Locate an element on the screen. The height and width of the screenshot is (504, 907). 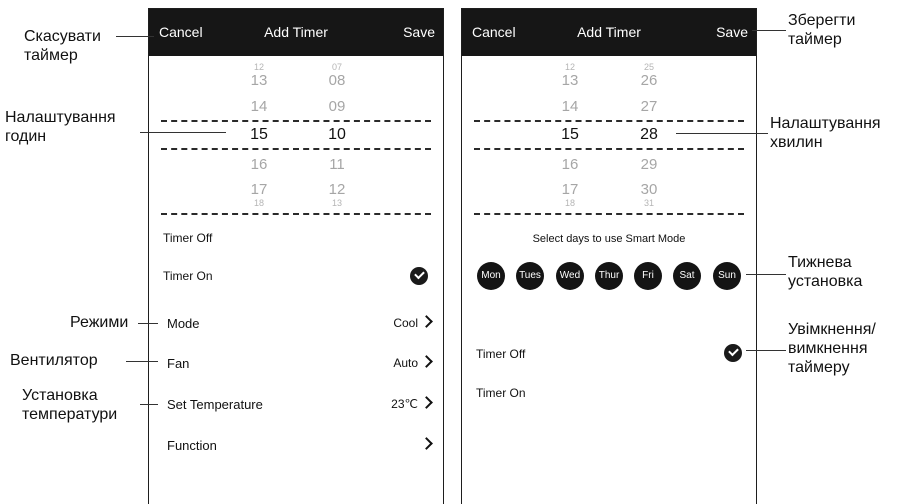
annotation-fan: Вентилятор is located at coordinates (54, 360).